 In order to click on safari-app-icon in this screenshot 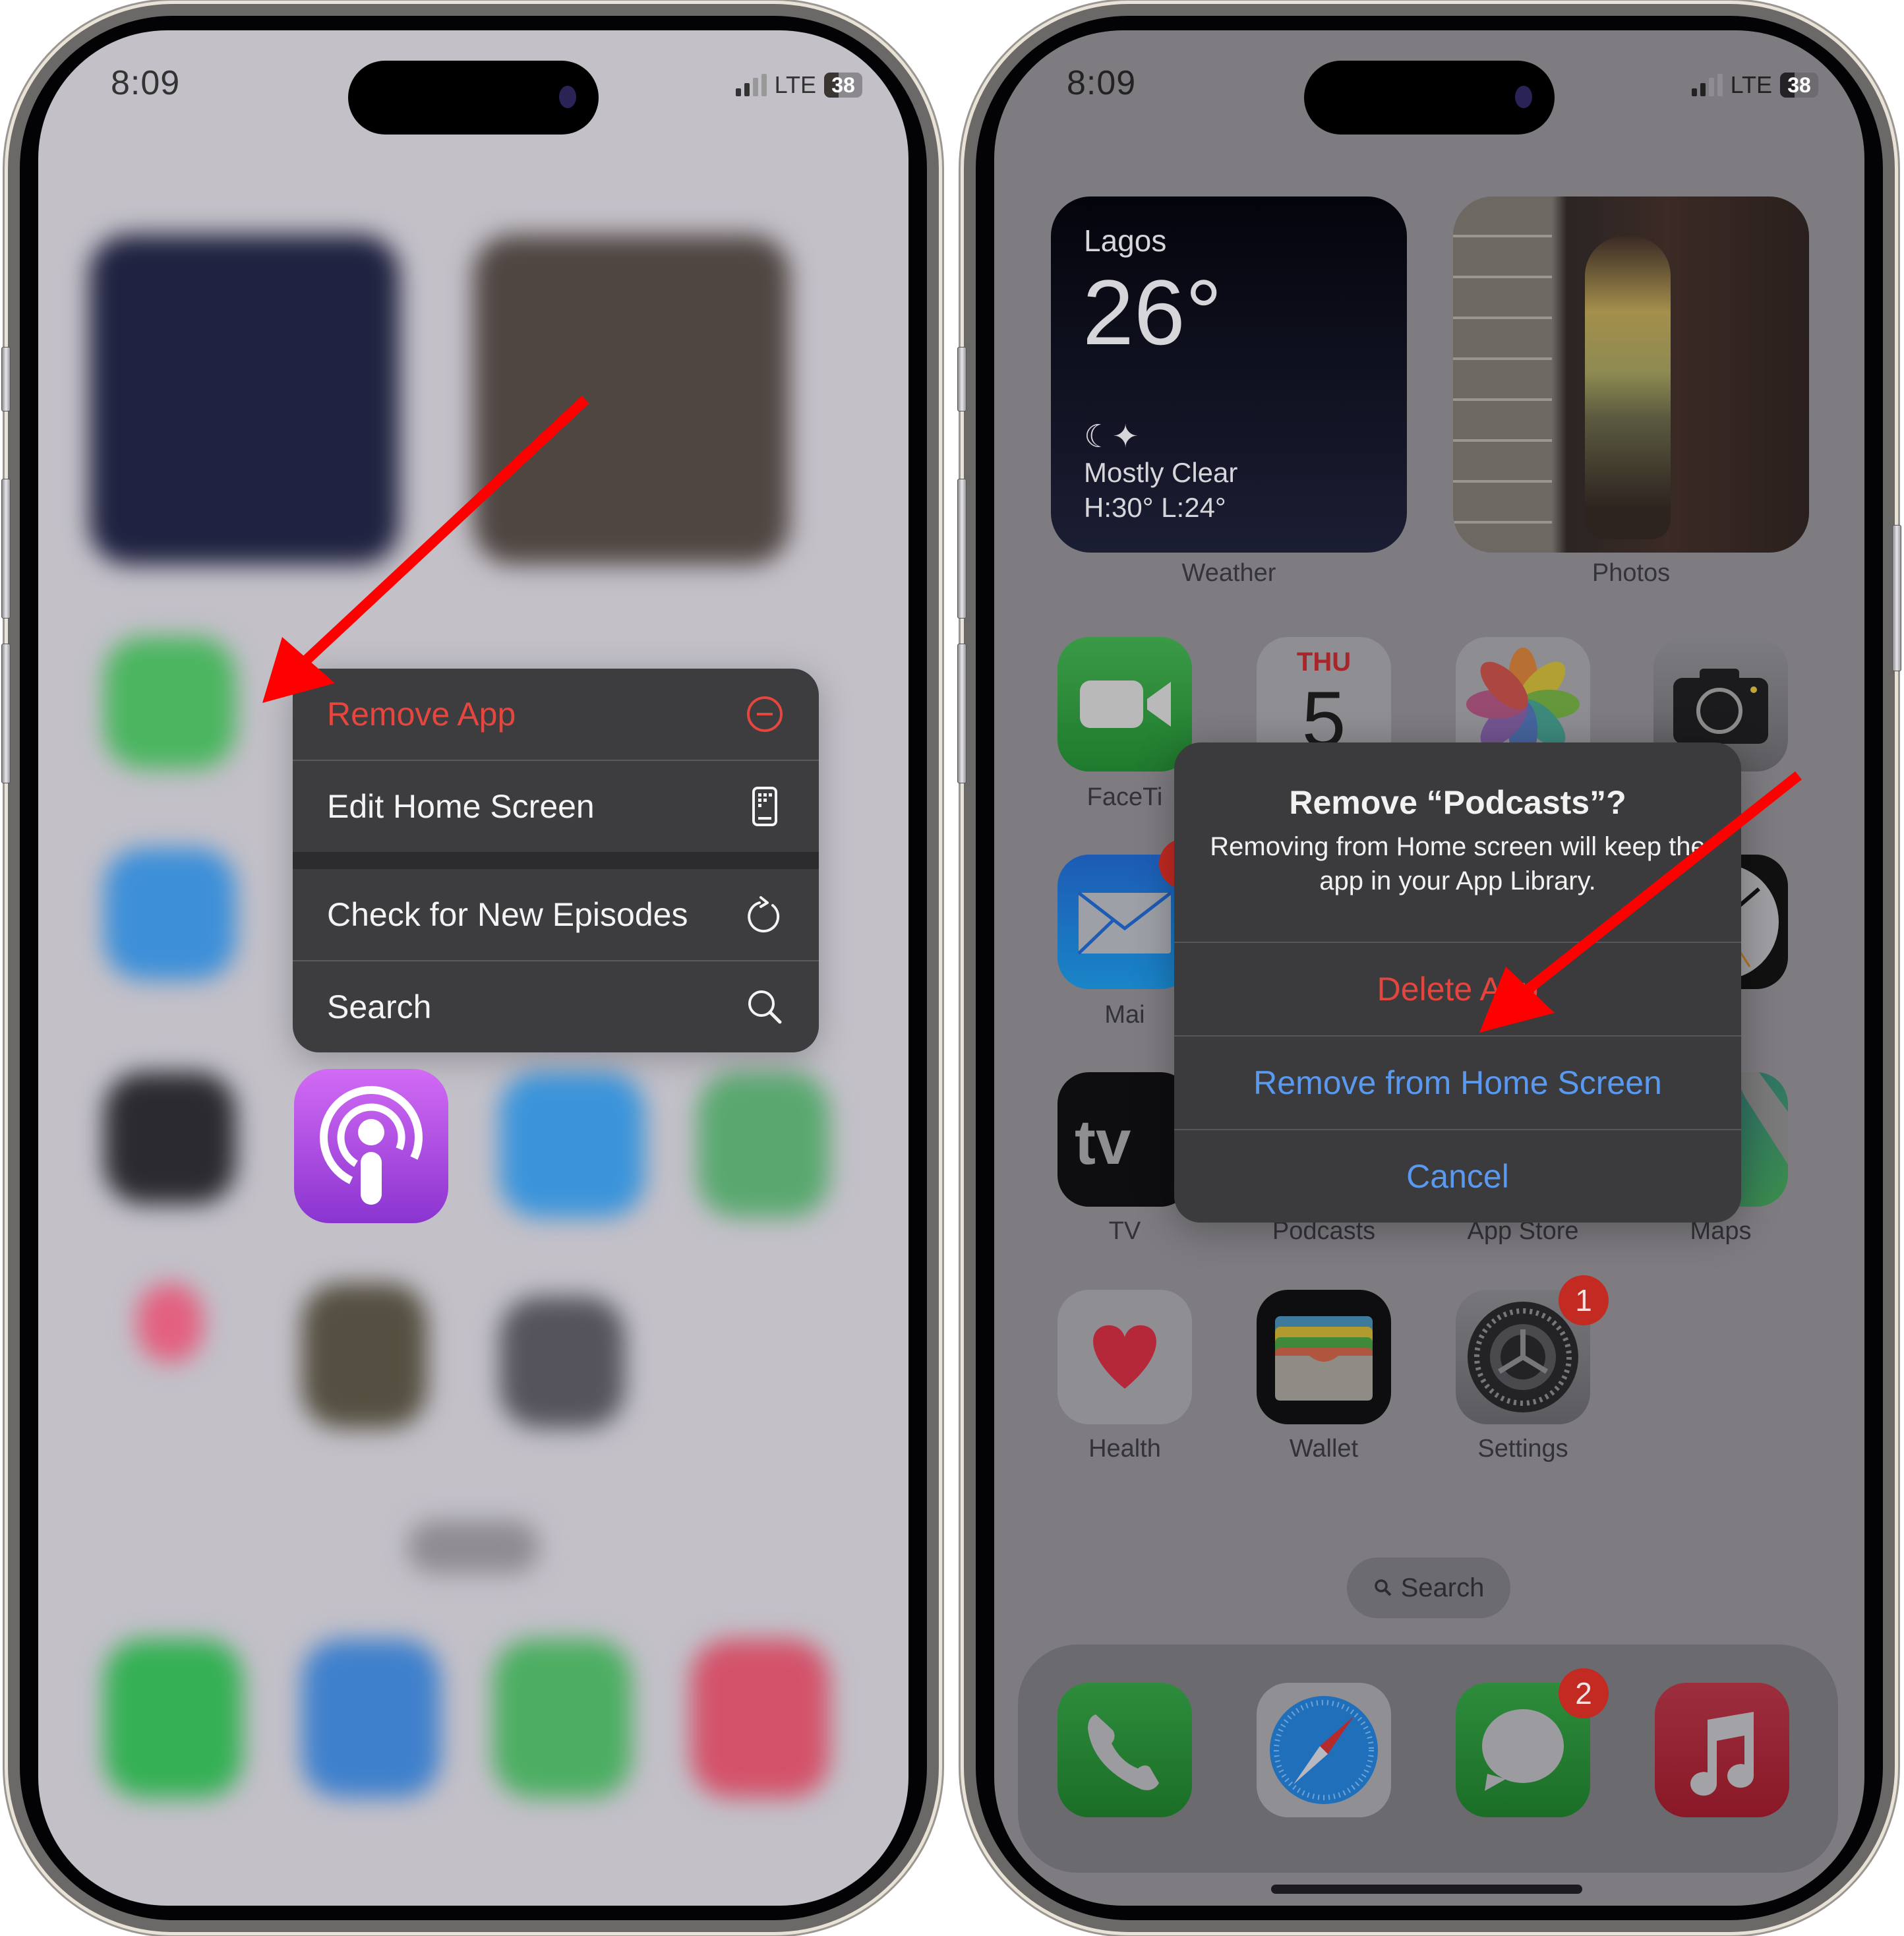, I will do `click(1324, 1750)`.